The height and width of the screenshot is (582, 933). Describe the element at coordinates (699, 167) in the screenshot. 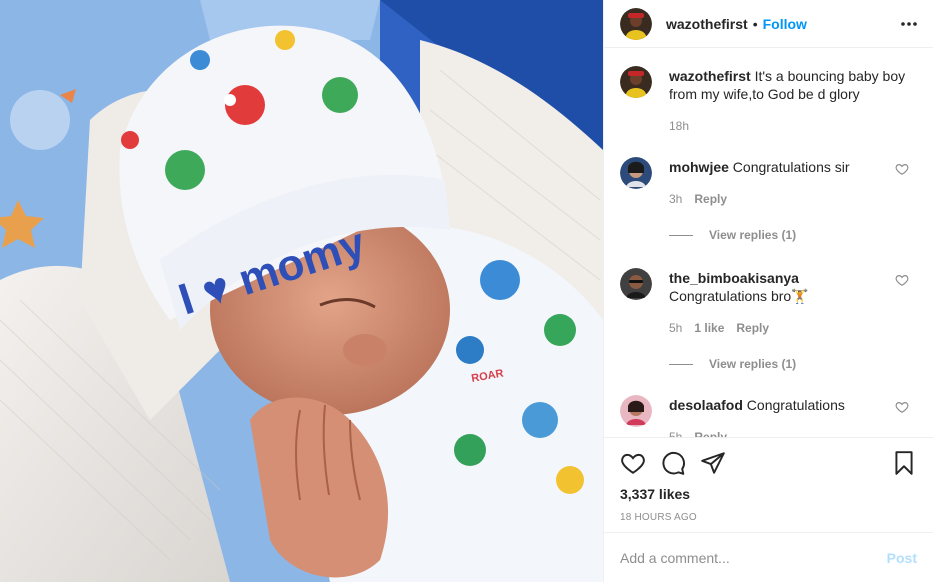

I see `comment-username: mohwjee` at that location.